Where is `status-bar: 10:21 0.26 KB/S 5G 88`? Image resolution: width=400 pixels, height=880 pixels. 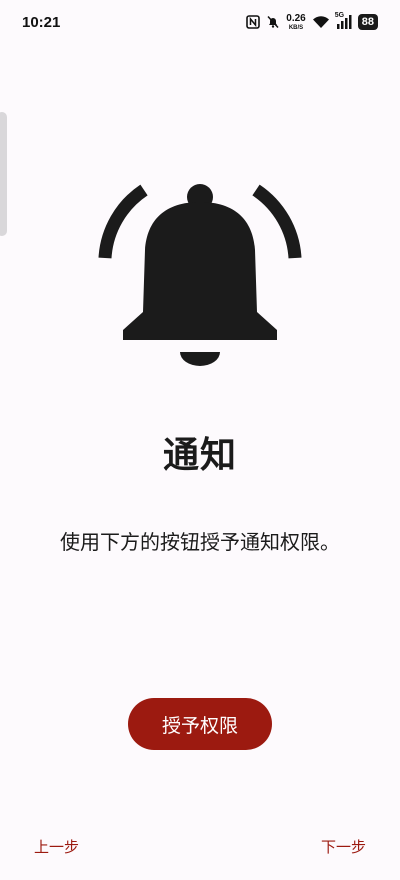
status-bar: 10:21 0.26 KB/S 5G 88 is located at coordinates (200, 22).